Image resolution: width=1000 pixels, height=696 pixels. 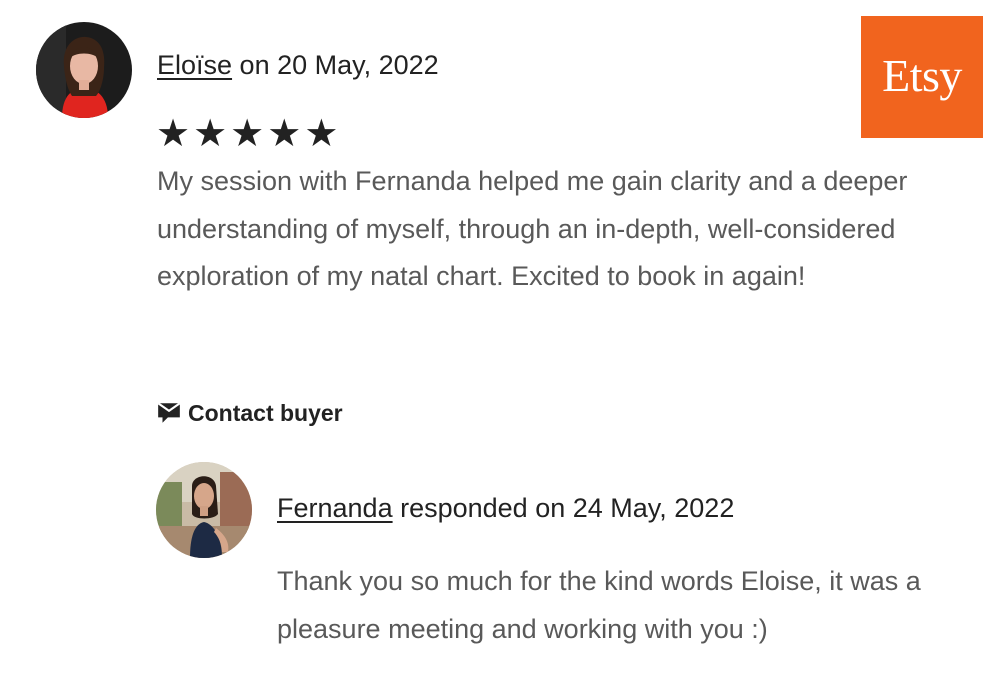 I want to click on etsy-logo: Etsy, so click(x=922, y=77).